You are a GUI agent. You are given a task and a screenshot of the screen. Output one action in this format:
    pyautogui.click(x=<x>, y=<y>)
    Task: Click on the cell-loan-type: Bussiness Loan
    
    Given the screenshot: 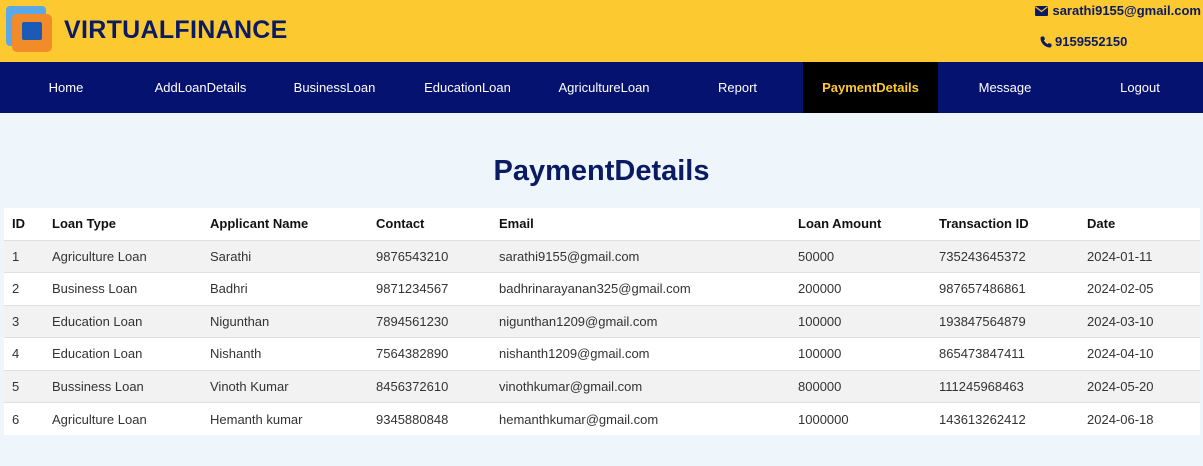 What is the action you would take?
    pyautogui.click(x=123, y=386)
    